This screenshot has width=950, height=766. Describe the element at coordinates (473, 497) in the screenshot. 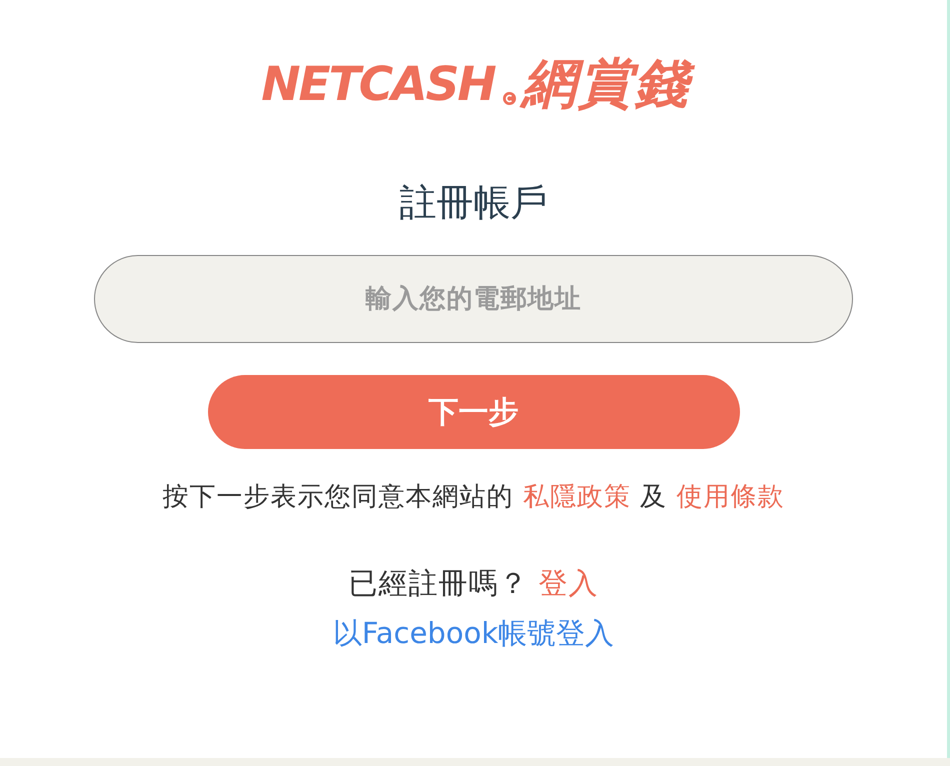

I see `terms-text: 按下一步表示您同意本網站的 私隱政策 及 使用條款` at that location.